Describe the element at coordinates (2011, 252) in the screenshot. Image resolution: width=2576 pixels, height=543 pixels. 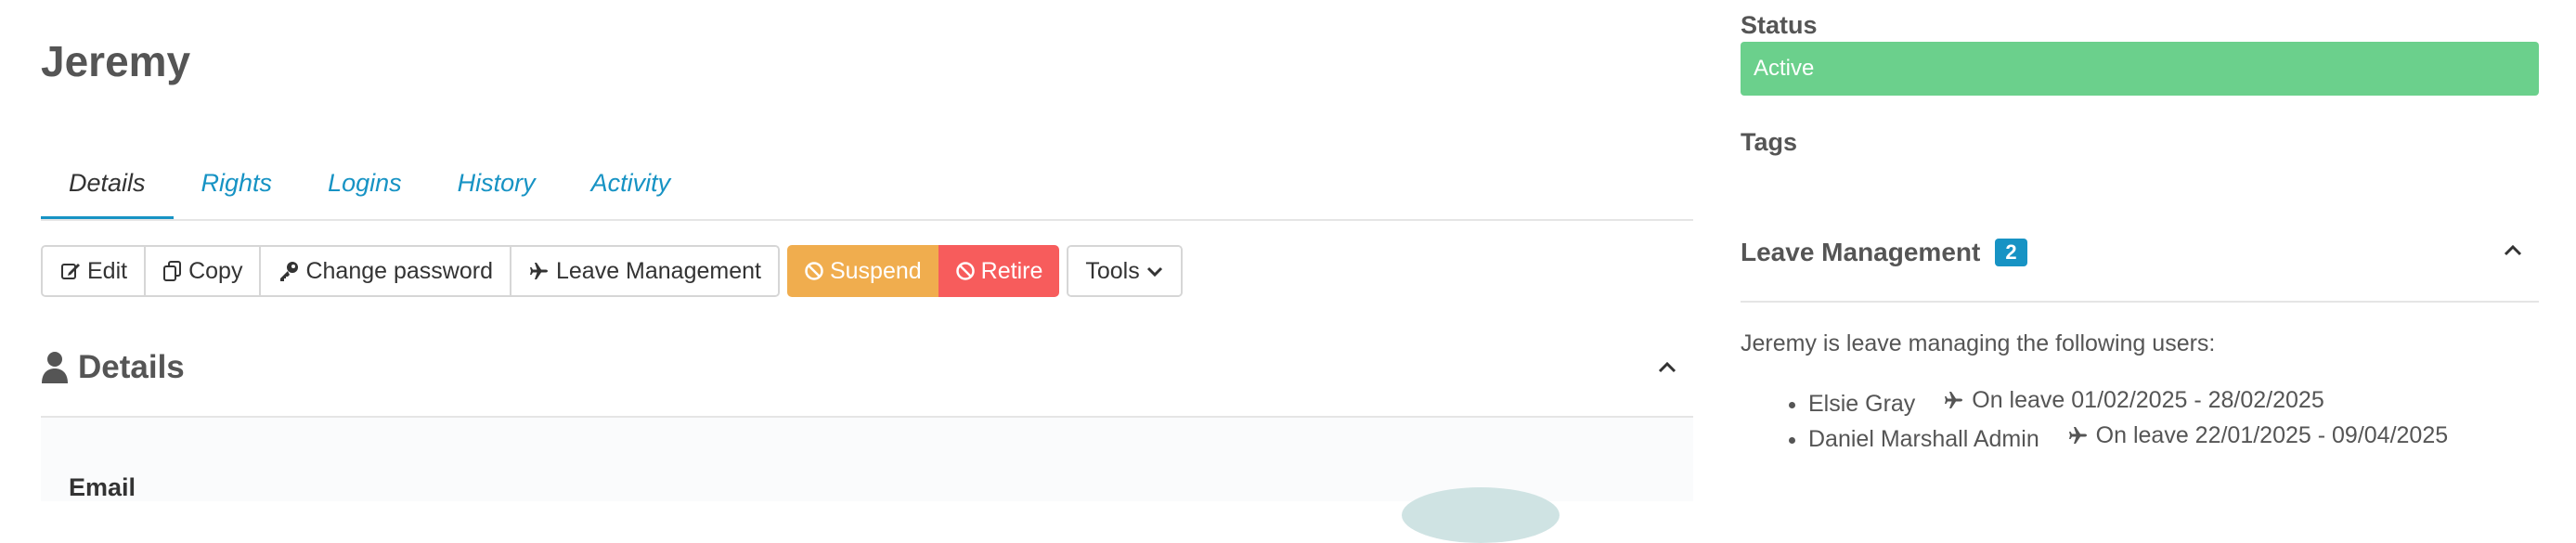
I see `leave-management-count-badge: 2` at that location.